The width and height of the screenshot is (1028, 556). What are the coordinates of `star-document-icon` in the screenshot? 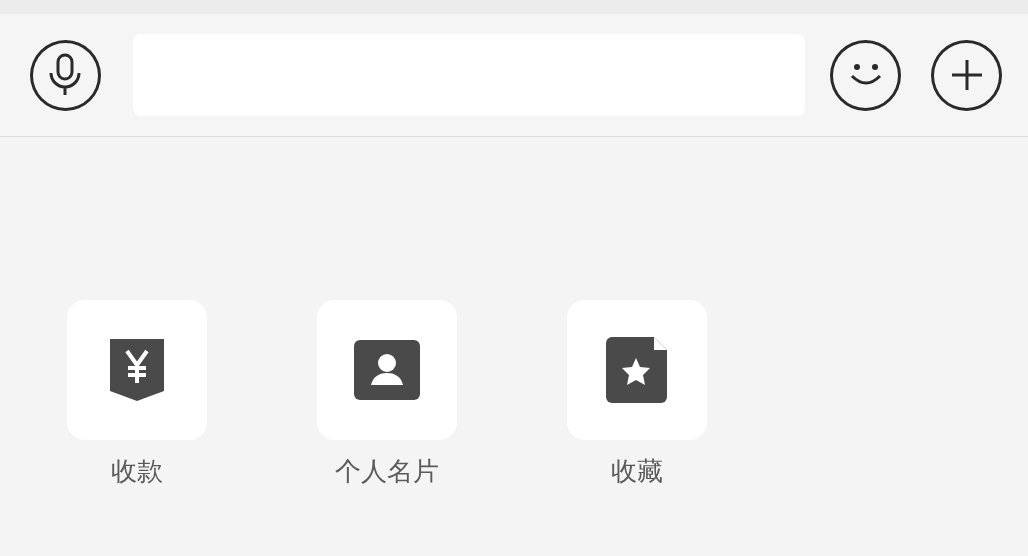 It's located at (637, 370).